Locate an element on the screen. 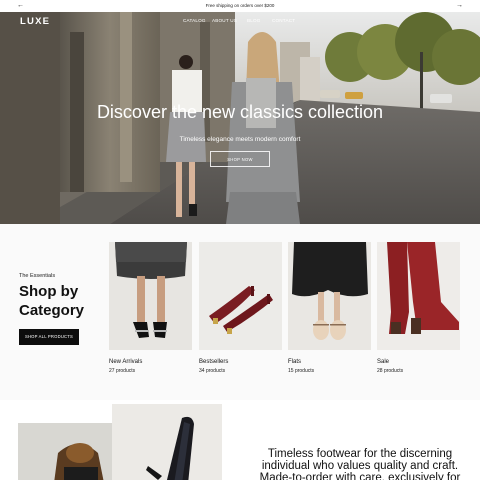 The width and height of the screenshot is (480, 480). category-card-flats: Flats 15 products is located at coordinates (329, 308).